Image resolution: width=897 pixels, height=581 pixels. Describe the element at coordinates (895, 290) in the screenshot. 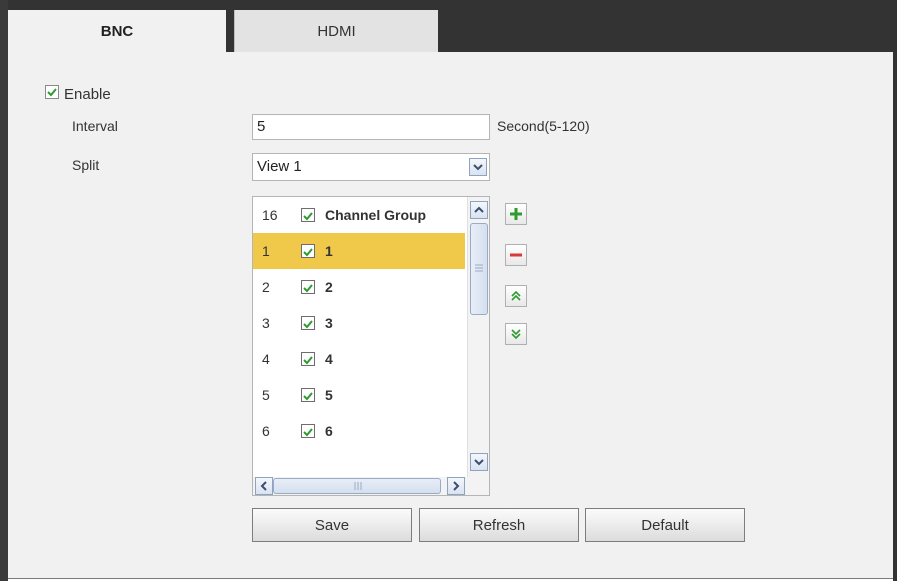

I see `right-border` at that location.